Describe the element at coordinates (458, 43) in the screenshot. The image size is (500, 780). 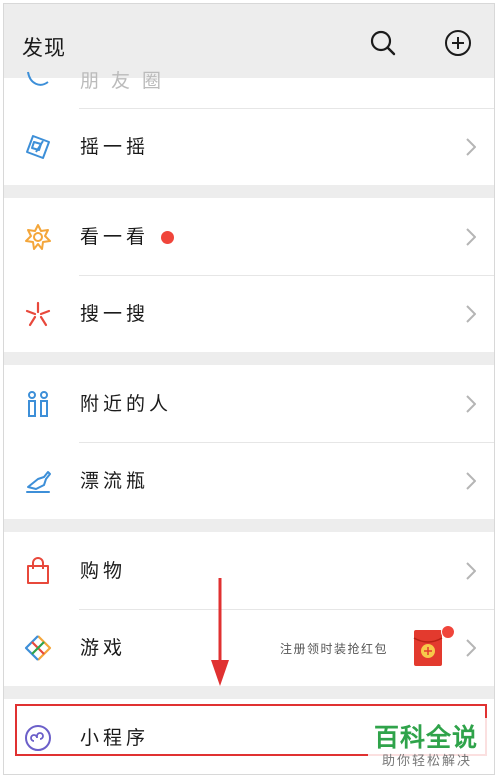
I see `plus-circle-icon` at that location.